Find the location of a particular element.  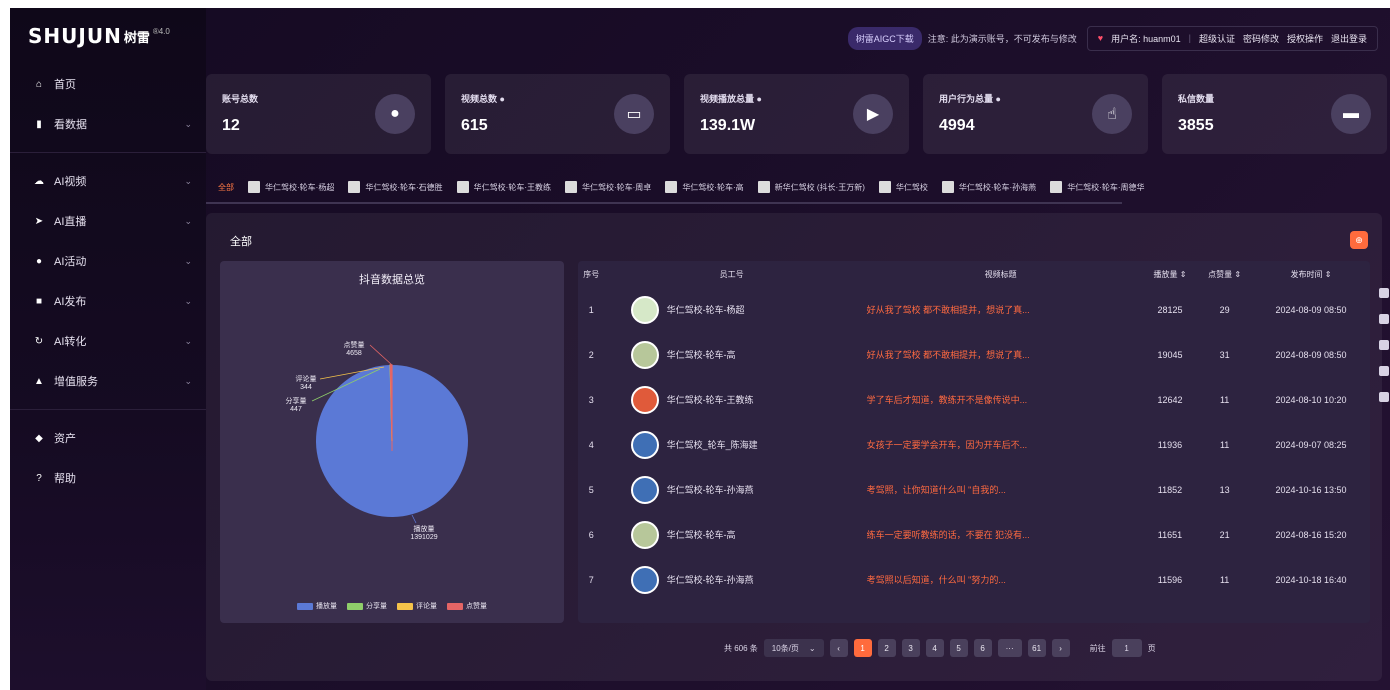

employee-cell: 华仁驾校-轮车-王教练 is located at coordinates (732, 399).